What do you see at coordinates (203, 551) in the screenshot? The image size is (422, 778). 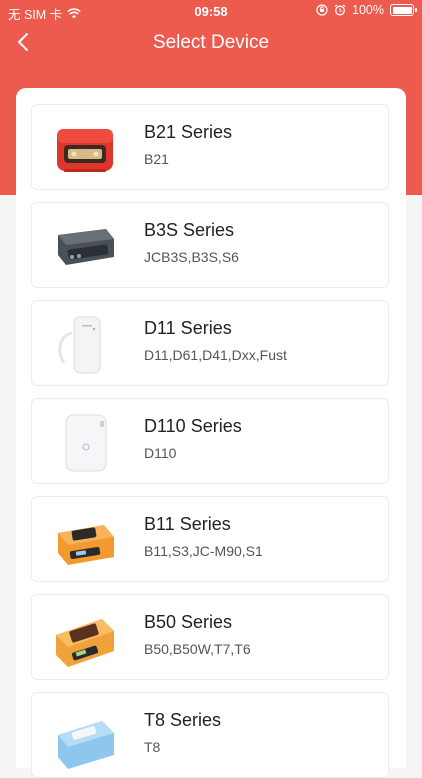 I see `device-models: B11,S3,JC-M90,S1` at bounding box center [203, 551].